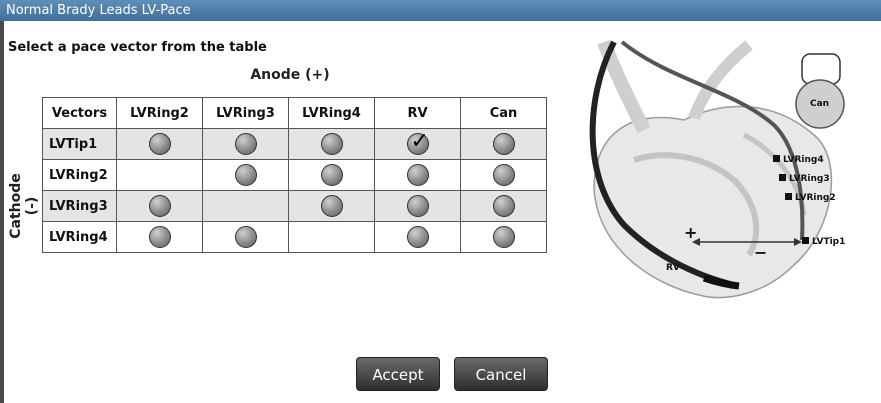  Describe the element at coordinates (673, 268) in the screenshot. I see `rv-label: RV` at that location.